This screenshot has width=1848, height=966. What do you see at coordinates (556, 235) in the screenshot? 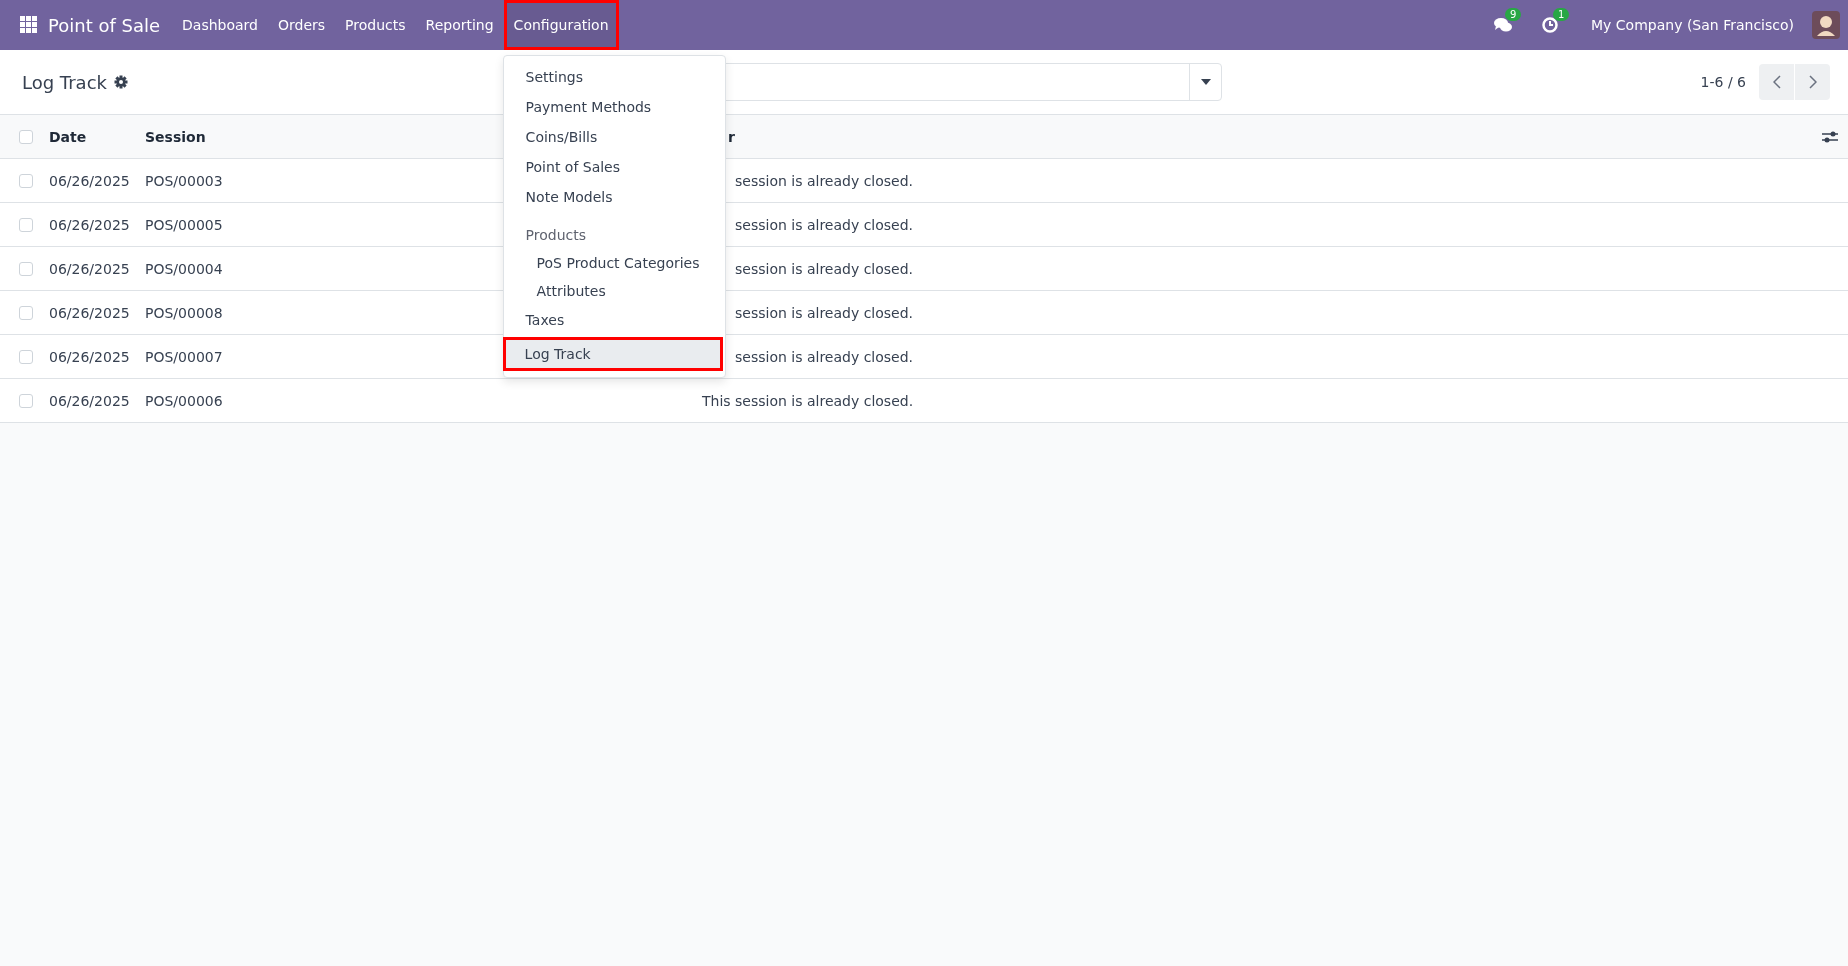
I see `menu-section-header: Products` at bounding box center [556, 235].